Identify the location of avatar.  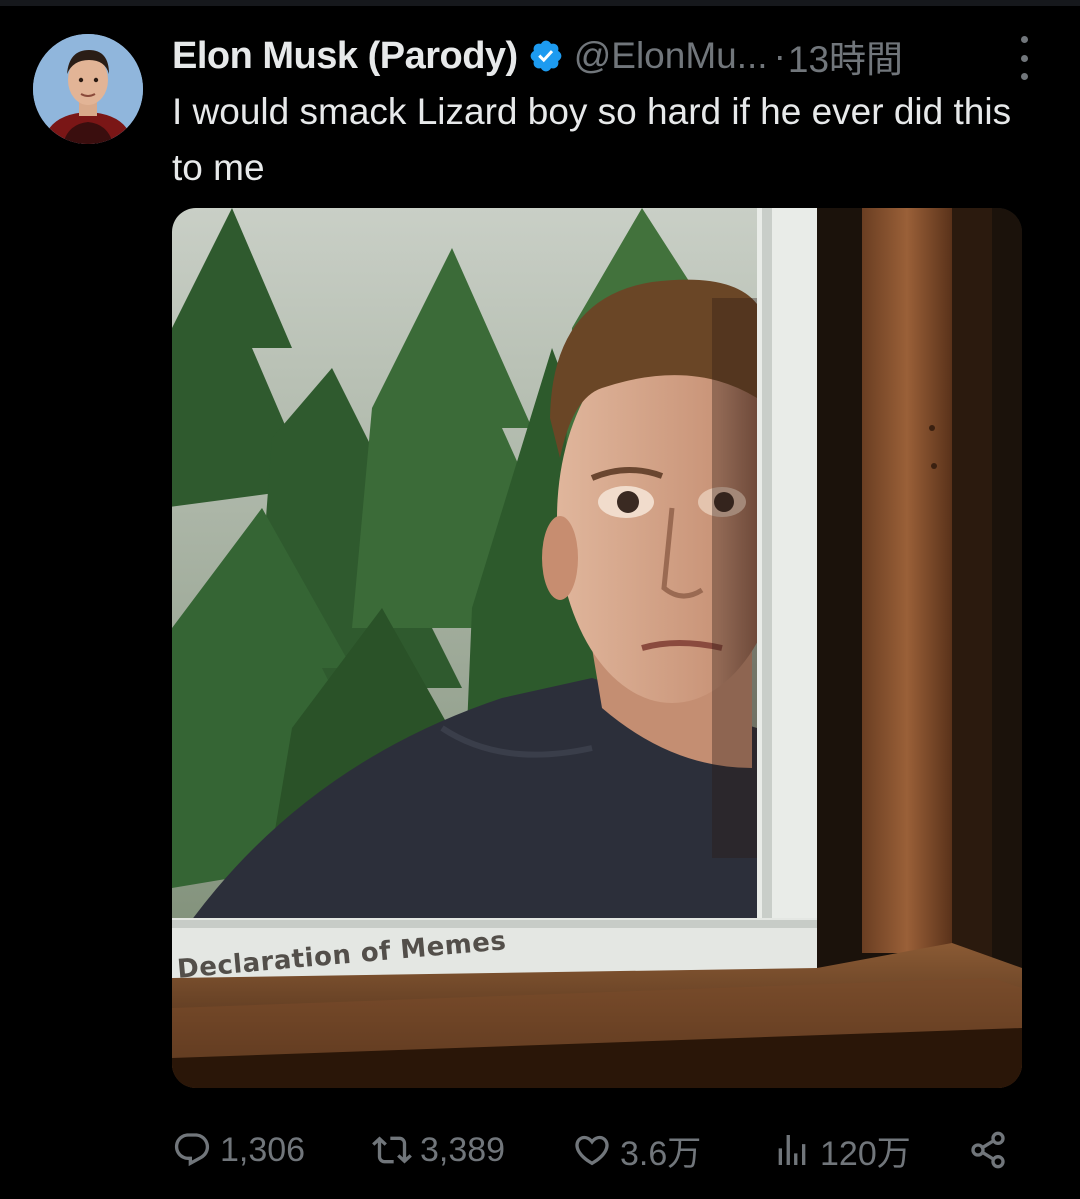
(88, 89).